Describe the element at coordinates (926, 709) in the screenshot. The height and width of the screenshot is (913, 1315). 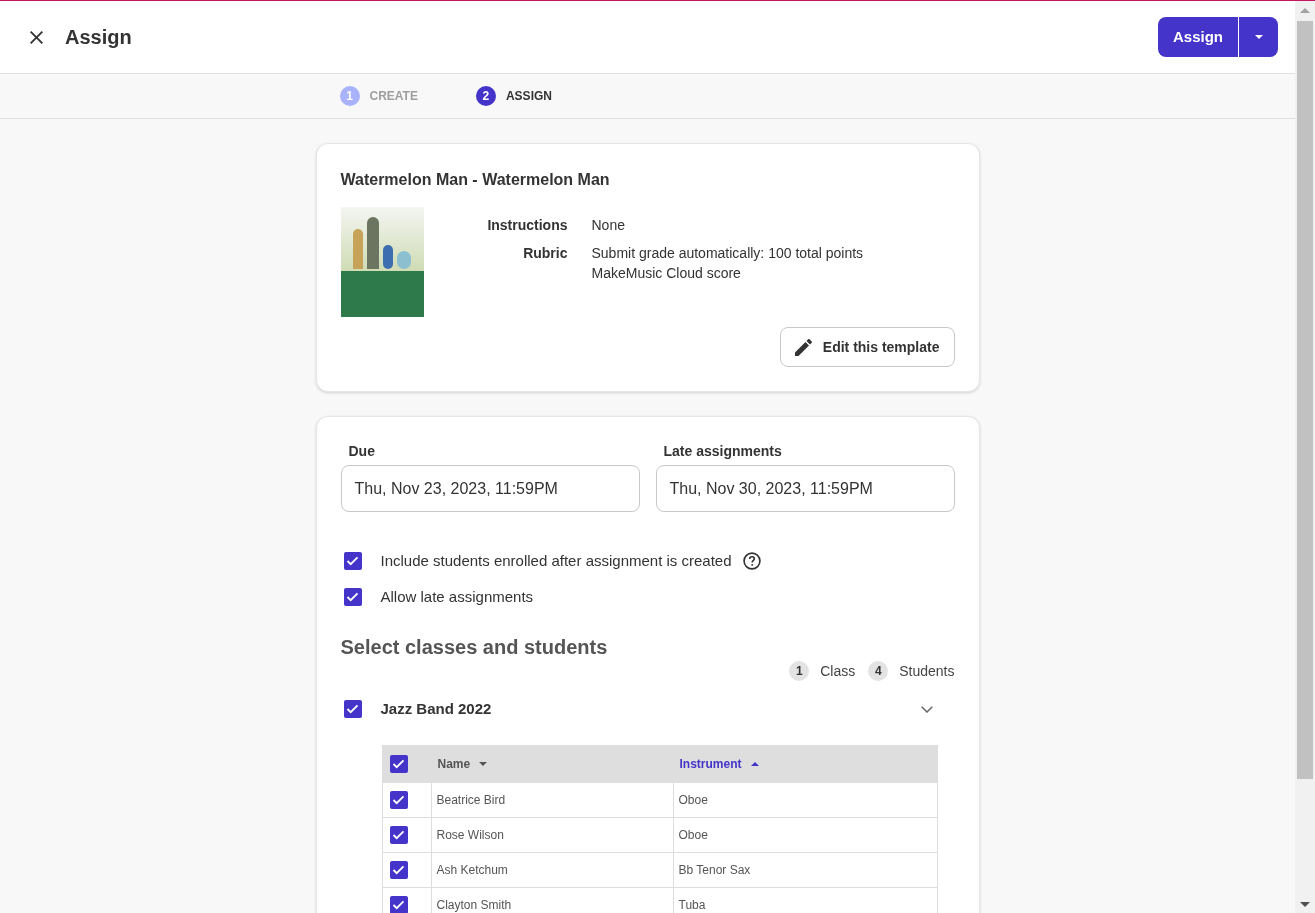
I see `chevron-down-icon` at that location.